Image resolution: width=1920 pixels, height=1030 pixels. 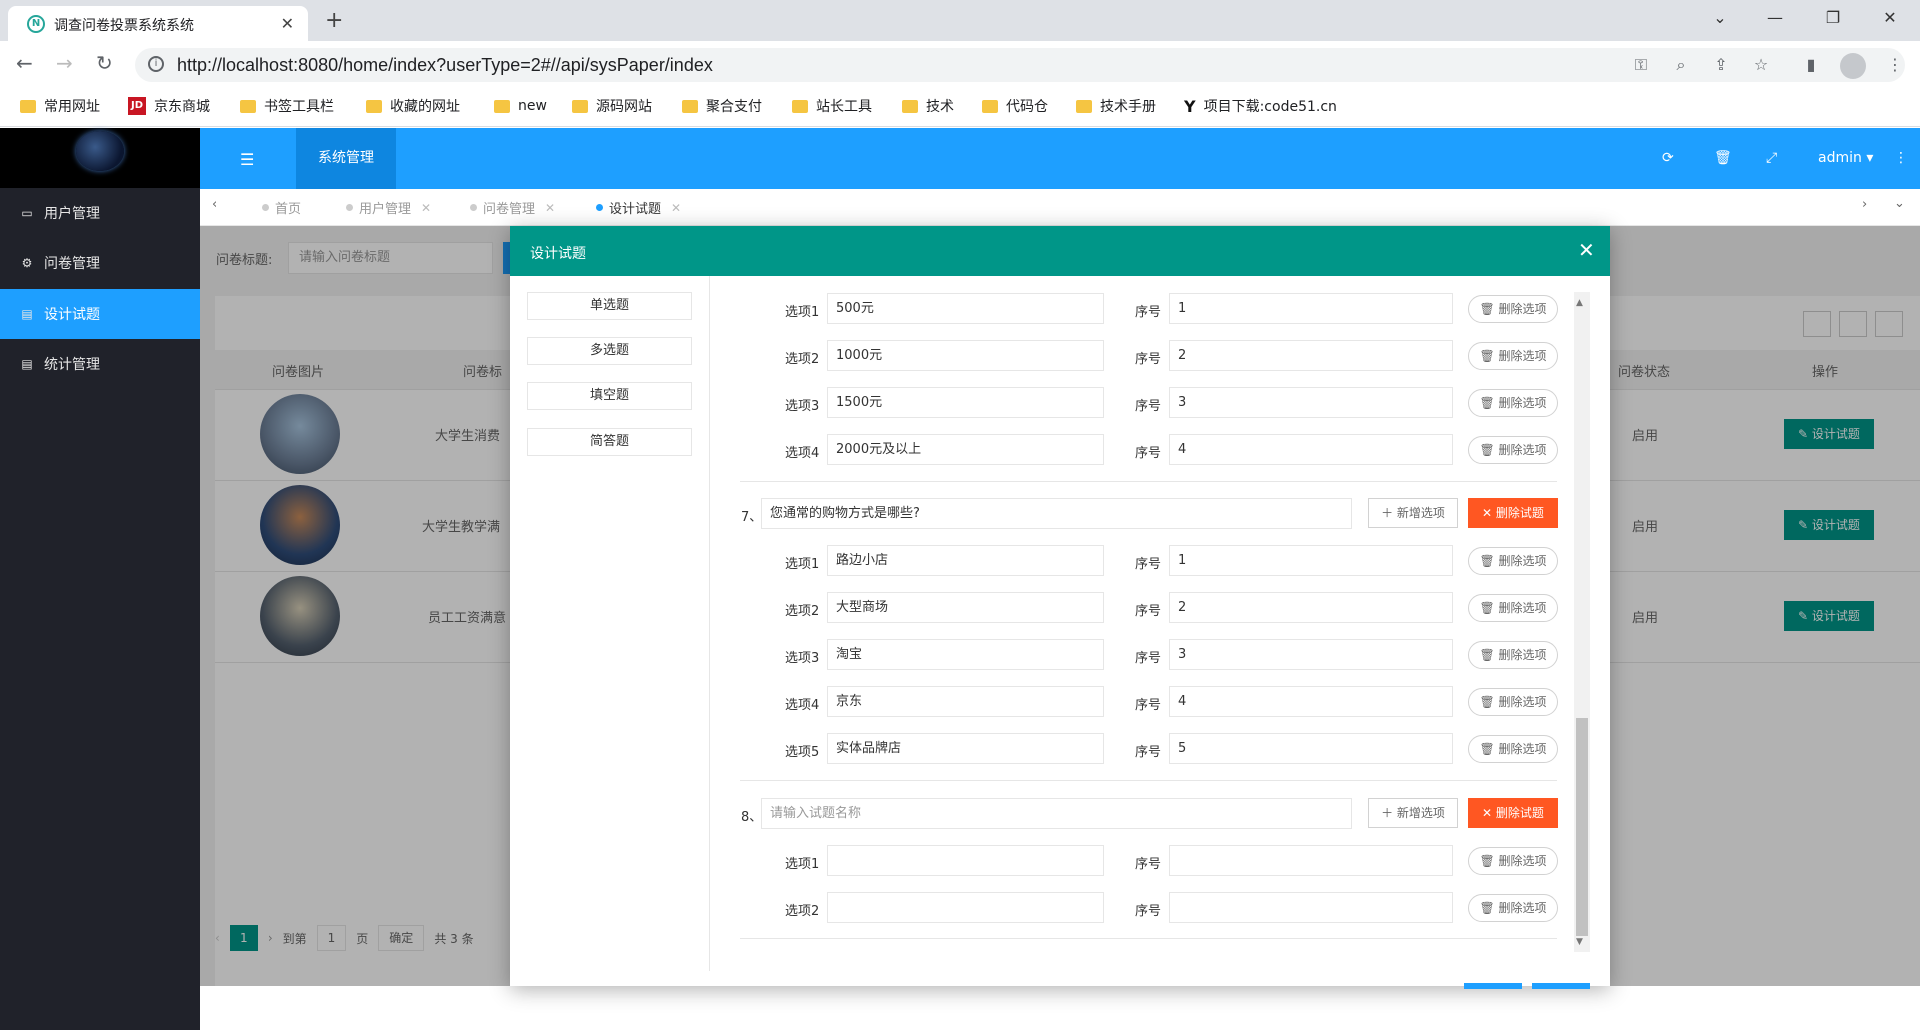 What do you see at coordinates (965, 355) in the screenshot?
I see `option-input: 1000元` at bounding box center [965, 355].